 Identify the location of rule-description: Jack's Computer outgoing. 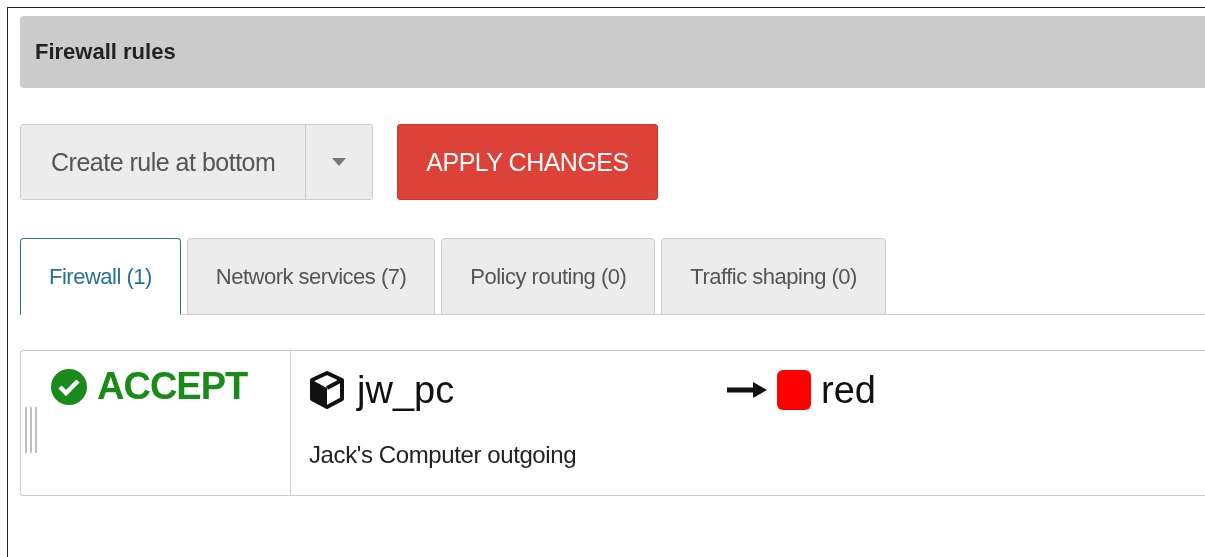
(443, 455).